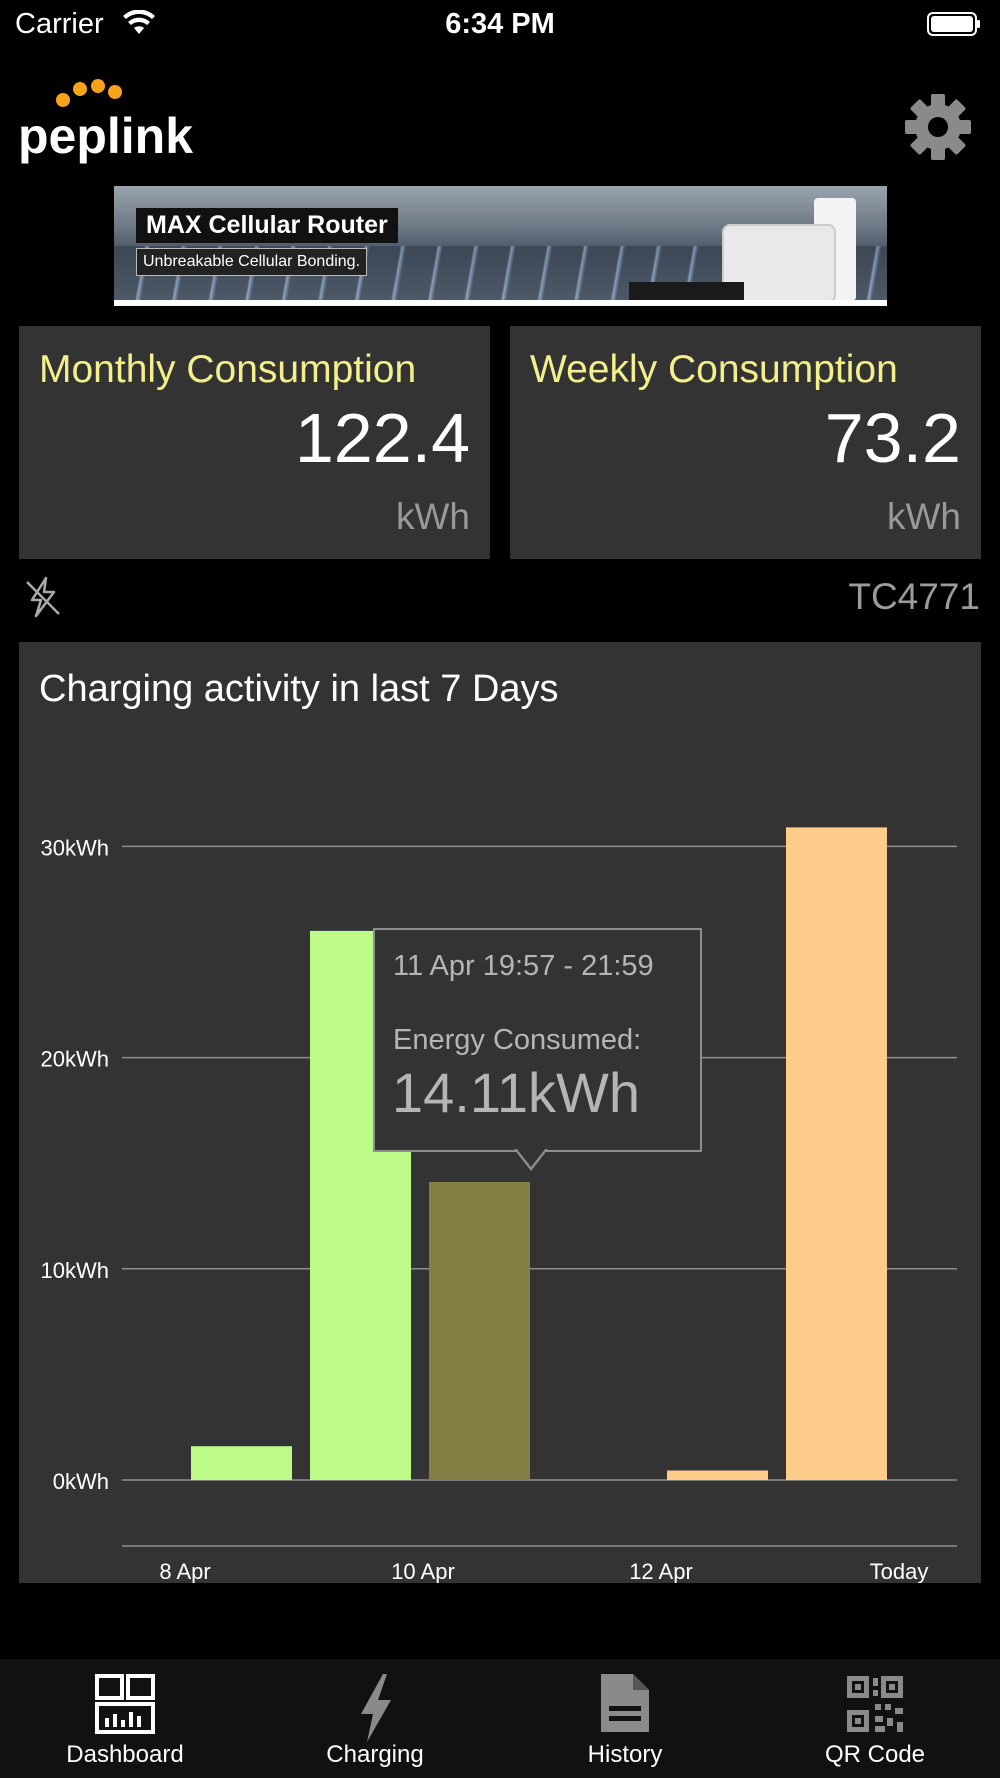 The width and height of the screenshot is (1000, 1778). Describe the element at coordinates (376, 1708) in the screenshot. I see `lightning-icon` at that location.